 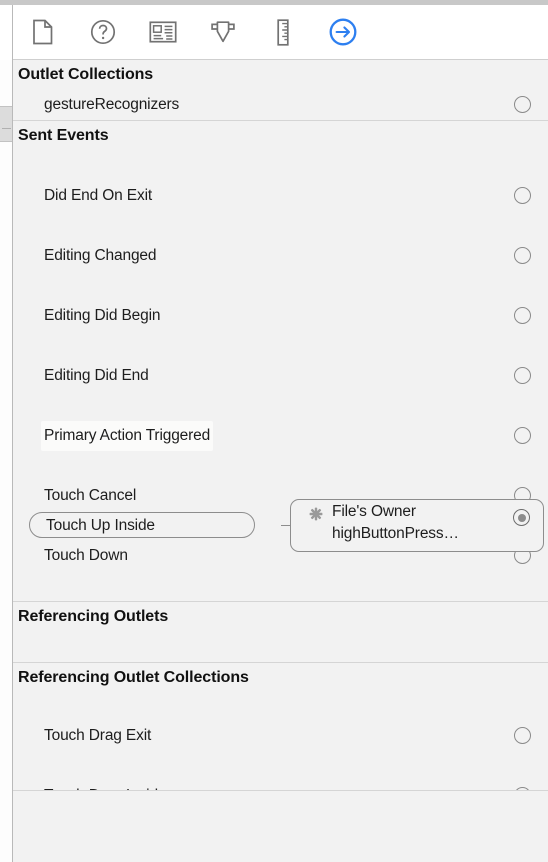 What do you see at coordinates (280, 736) in the screenshot?
I see `row-1-9: Touch Drag Exit` at bounding box center [280, 736].